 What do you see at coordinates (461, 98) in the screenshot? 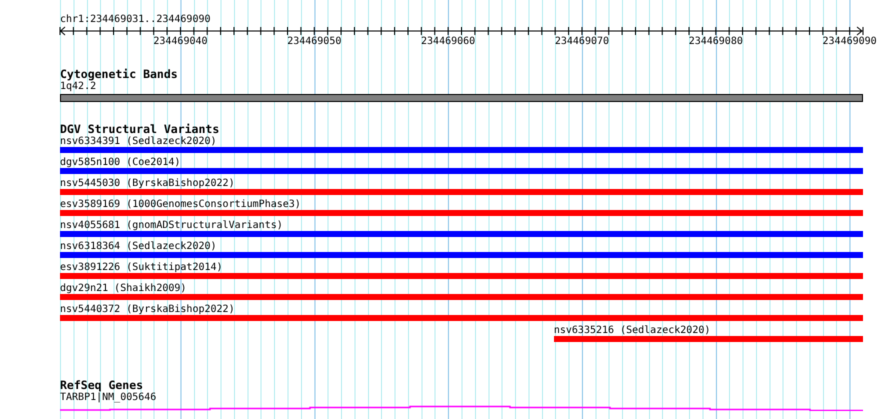
I see `cytoband-bar` at bounding box center [461, 98].